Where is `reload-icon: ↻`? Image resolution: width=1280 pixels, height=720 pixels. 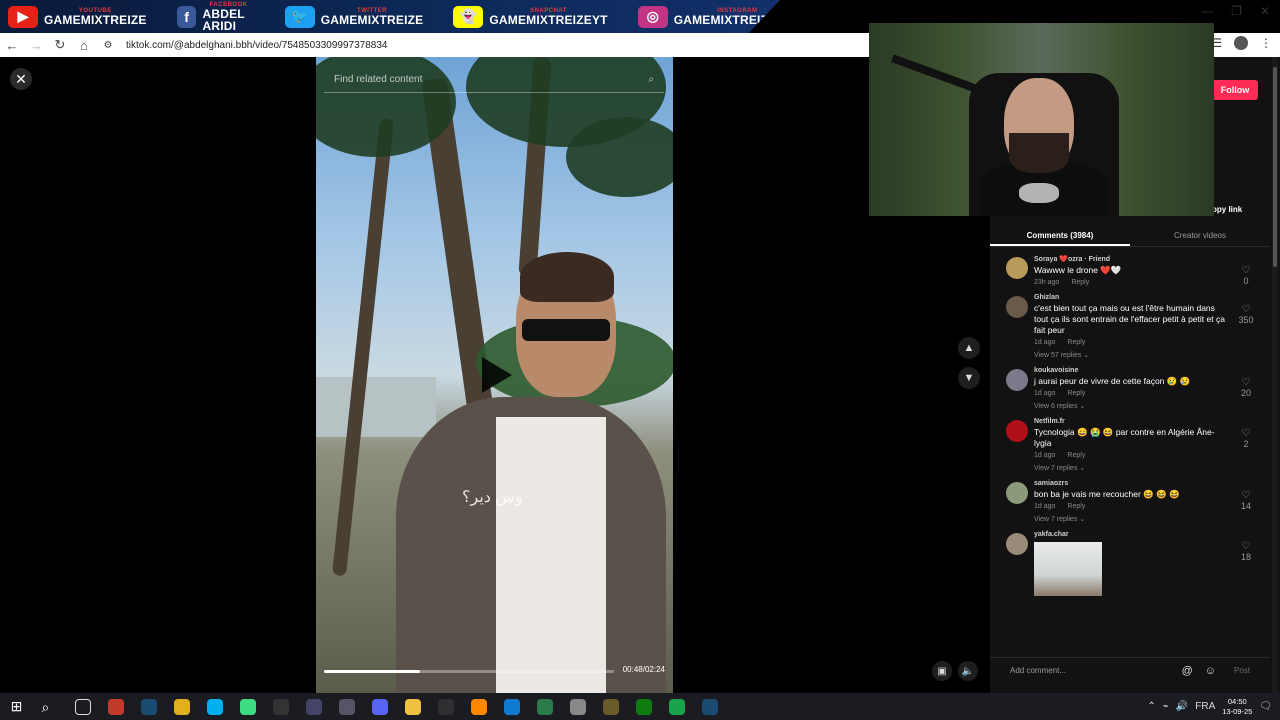
reload-icon: ↻ is located at coordinates (60, 45).